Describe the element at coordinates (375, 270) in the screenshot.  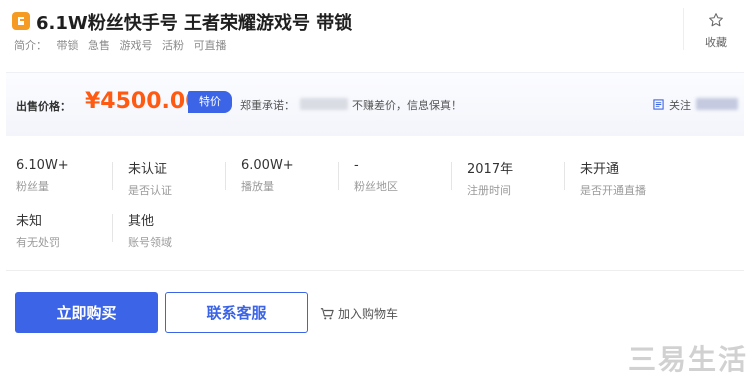
I see `section-divider` at that location.